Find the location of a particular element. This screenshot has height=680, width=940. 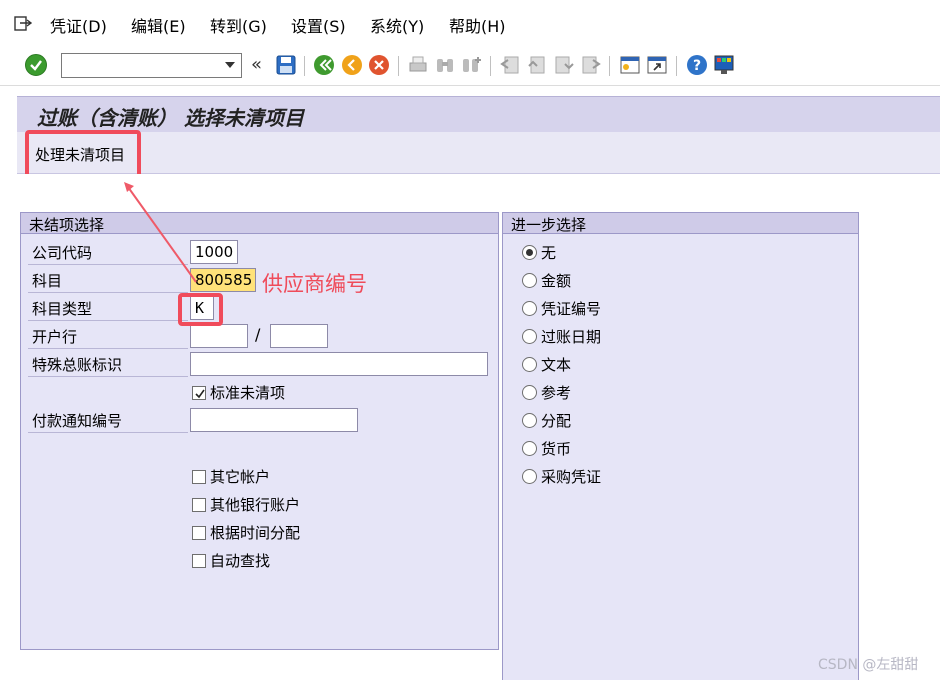

radio-none is located at coordinates (529, 252).